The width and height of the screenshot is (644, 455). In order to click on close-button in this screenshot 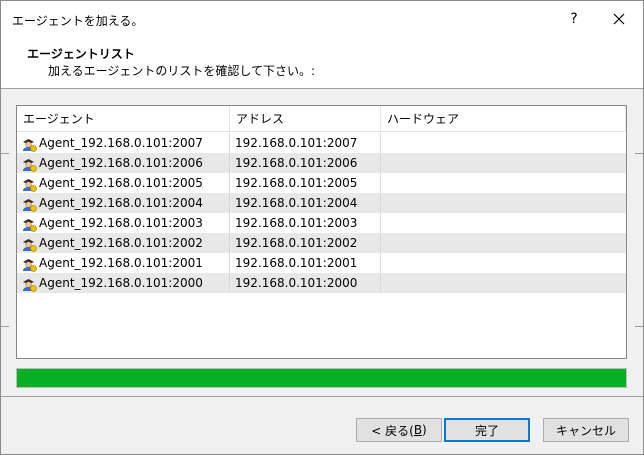, I will do `click(619, 19)`.